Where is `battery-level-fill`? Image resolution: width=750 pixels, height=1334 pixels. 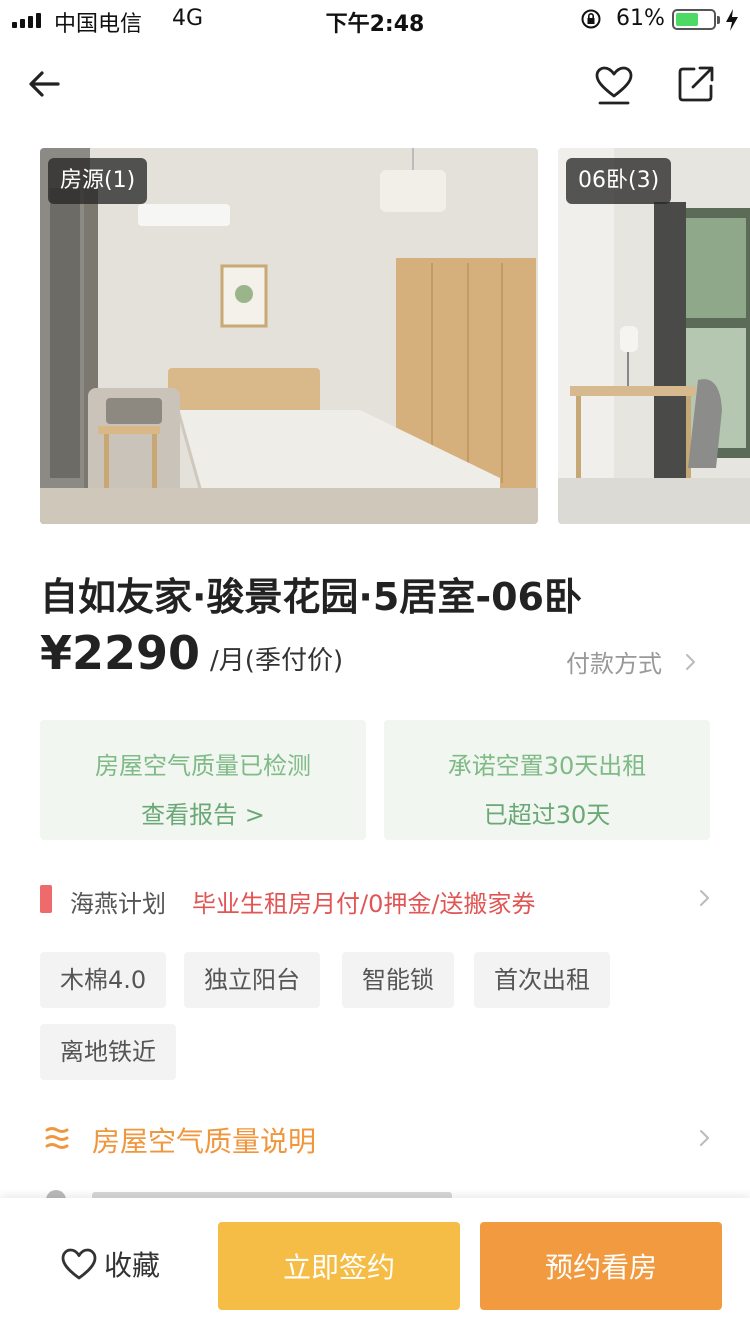 battery-level-fill is located at coordinates (687, 19).